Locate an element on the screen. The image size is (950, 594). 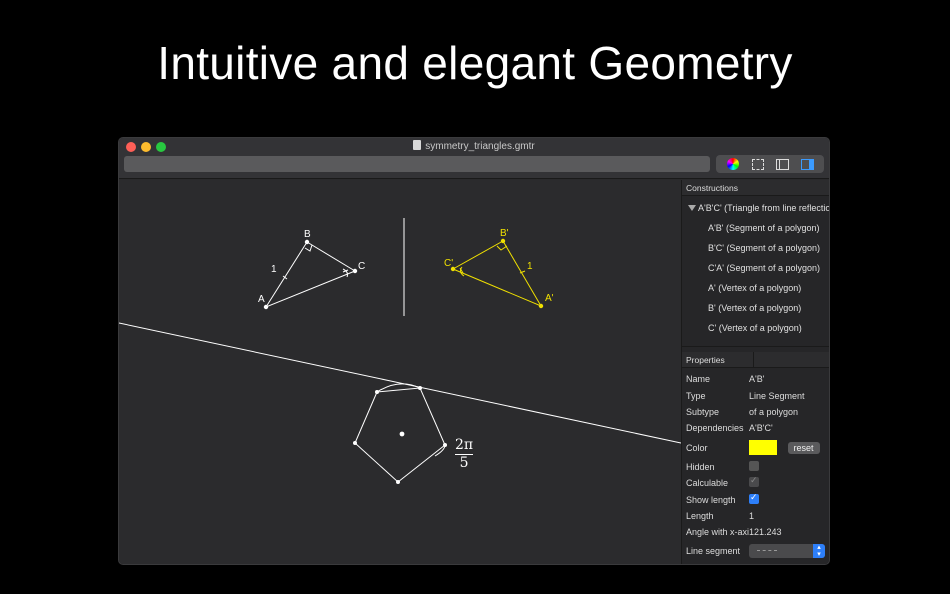
prop-row-angle: Angle with x-axis 121.243 is located at coordinates (755, 532).